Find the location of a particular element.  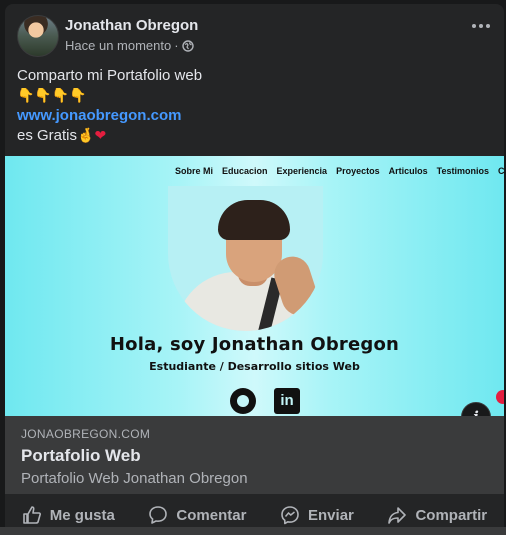

preview-hero-subtitle: Estudiante / Desarrollo sitios Web is located at coordinates (254, 366).